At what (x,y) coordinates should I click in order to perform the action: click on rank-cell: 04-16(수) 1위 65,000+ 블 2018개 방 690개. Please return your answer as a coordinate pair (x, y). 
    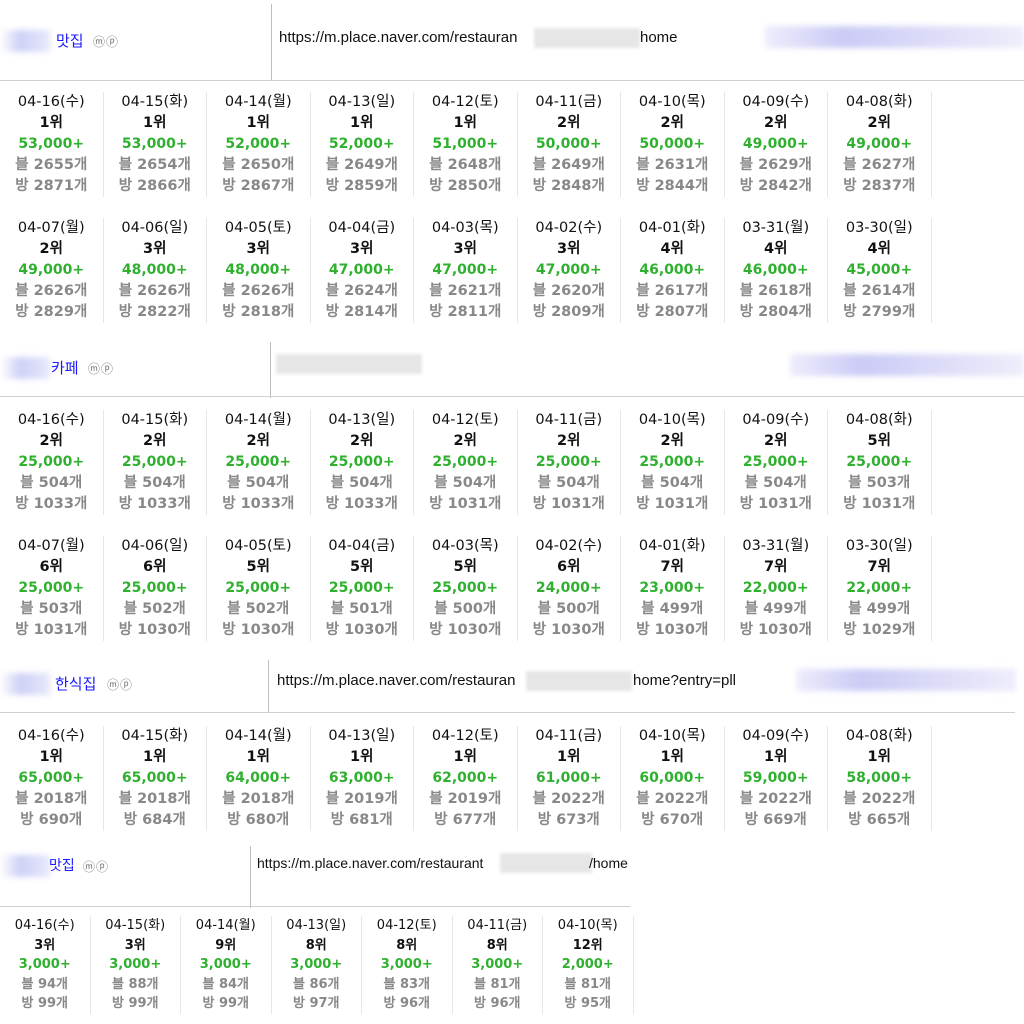
    Looking at the image, I should click on (52, 778).